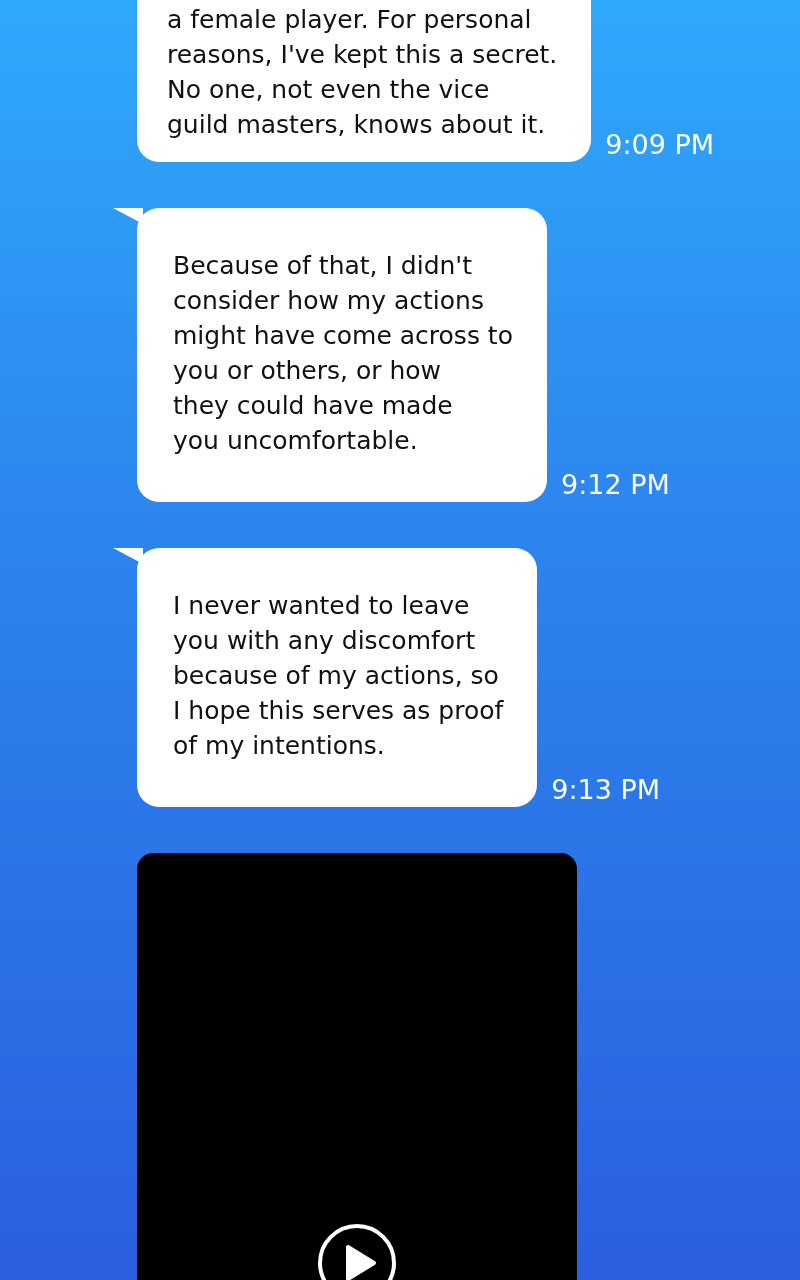  Describe the element at coordinates (357, 1251) in the screenshot. I see `play-icon` at that location.